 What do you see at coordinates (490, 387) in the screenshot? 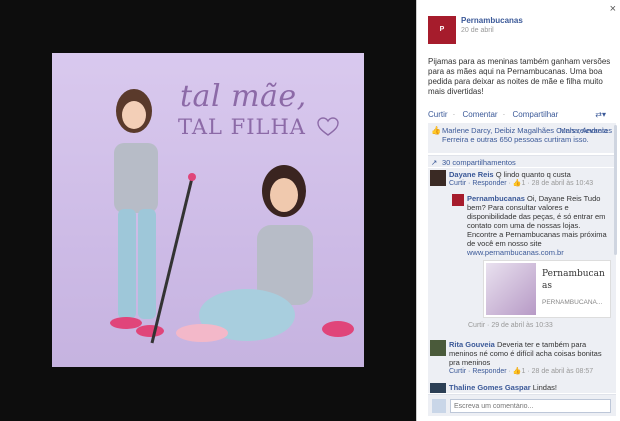
I see `comment-author: Thaline Gomes Gaspar` at bounding box center [490, 387].